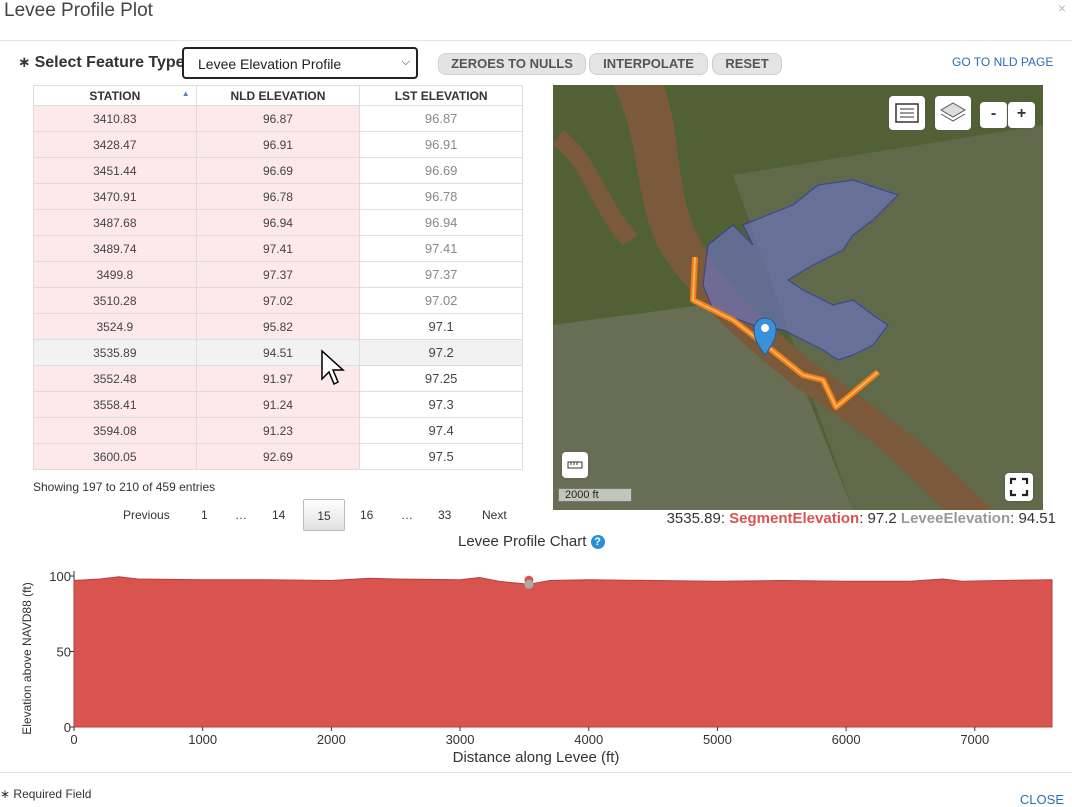 This screenshot has width=1072, height=807. Describe the element at coordinates (794, 518) in the screenshot. I see `readout-segment-label: SegmentElevation` at that location.